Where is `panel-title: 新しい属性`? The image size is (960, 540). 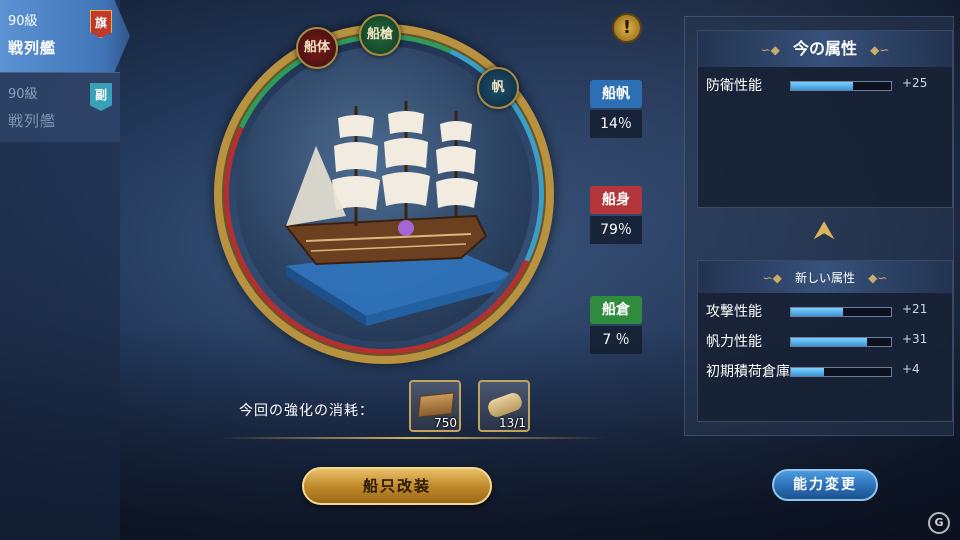 panel-title: 新しい属性 is located at coordinates (824, 278).